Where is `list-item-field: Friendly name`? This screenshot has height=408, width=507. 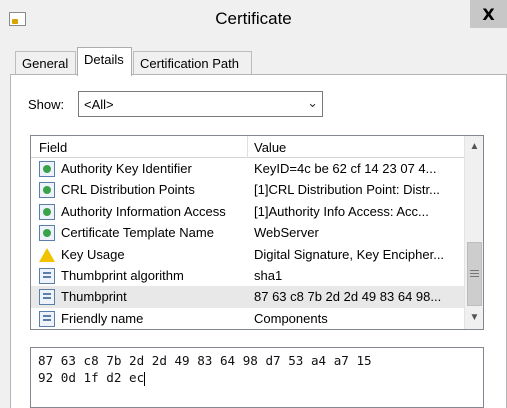
list-item-field: Friendly name is located at coordinates (102, 318).